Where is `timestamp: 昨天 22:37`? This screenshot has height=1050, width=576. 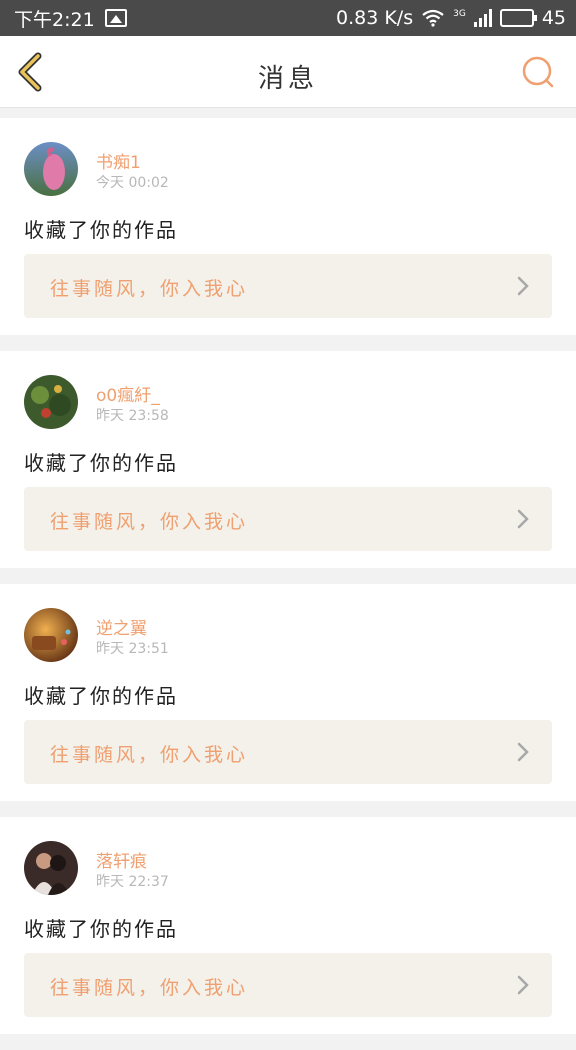 timestamp: 昨天 22:37 is located at coordinates (132, 882).